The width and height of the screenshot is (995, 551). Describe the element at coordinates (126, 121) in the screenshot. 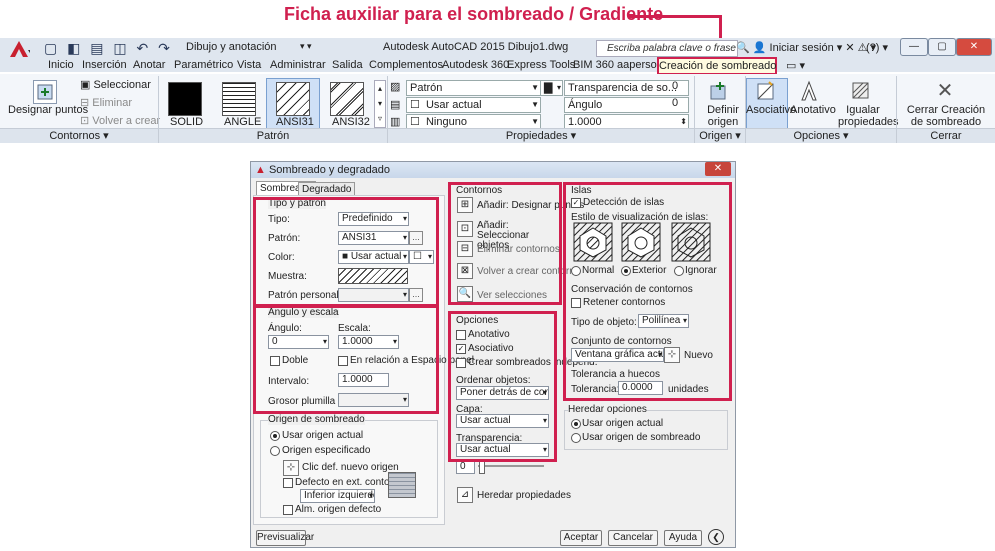

I see `volver-a-crear-label: Volver a crear` at that location.